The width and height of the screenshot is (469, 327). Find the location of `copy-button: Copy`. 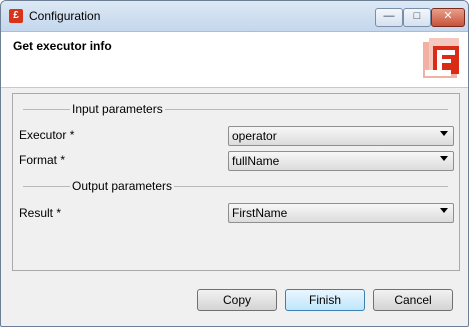

copy-button: Copy is located at coordinates (237, 300).